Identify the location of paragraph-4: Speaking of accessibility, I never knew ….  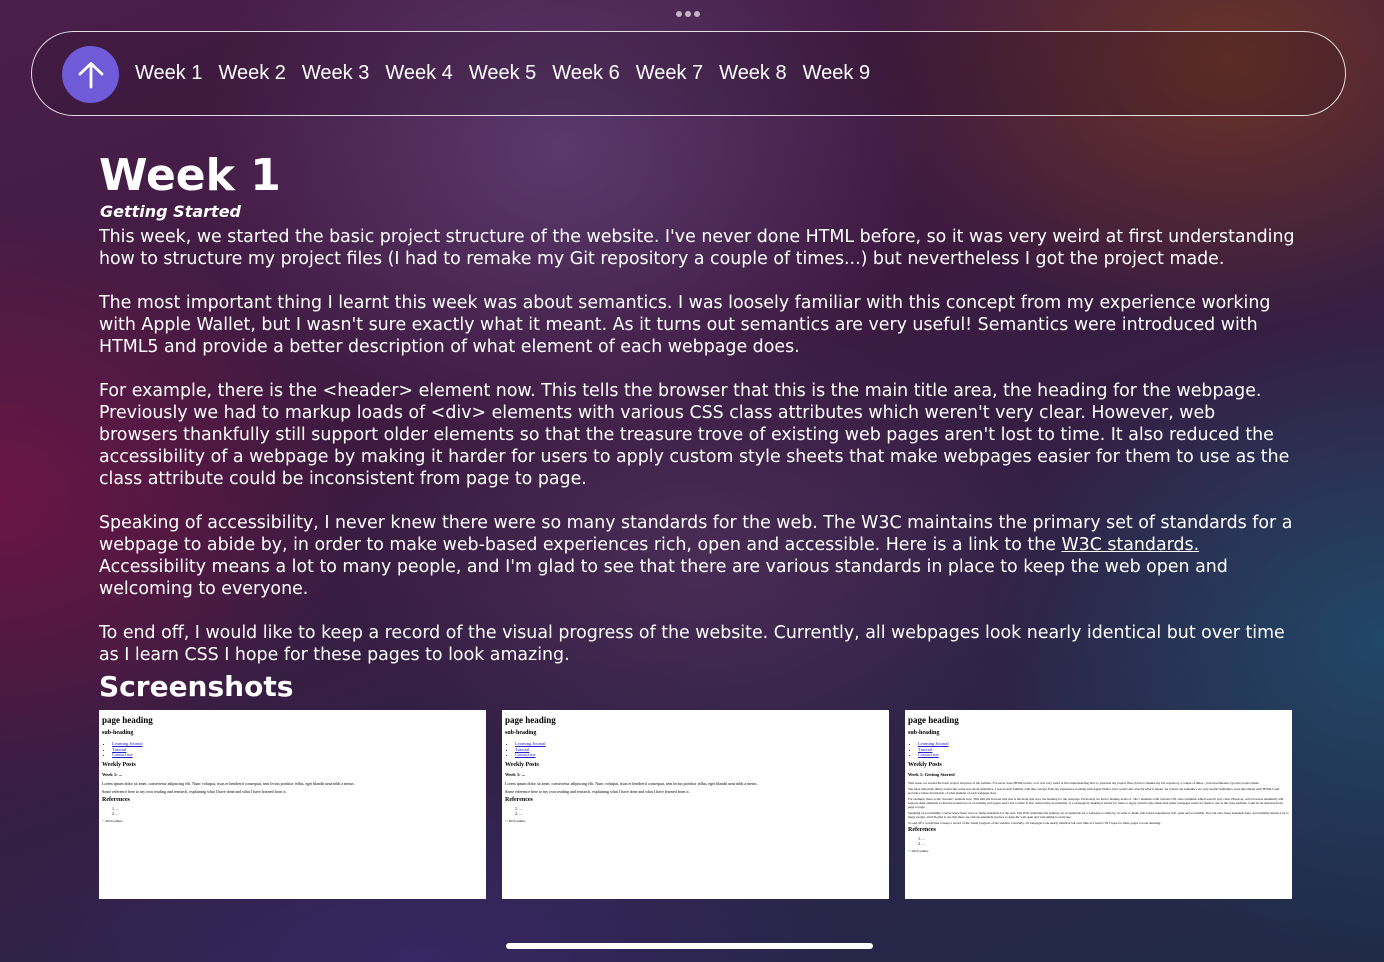
(699, 556).